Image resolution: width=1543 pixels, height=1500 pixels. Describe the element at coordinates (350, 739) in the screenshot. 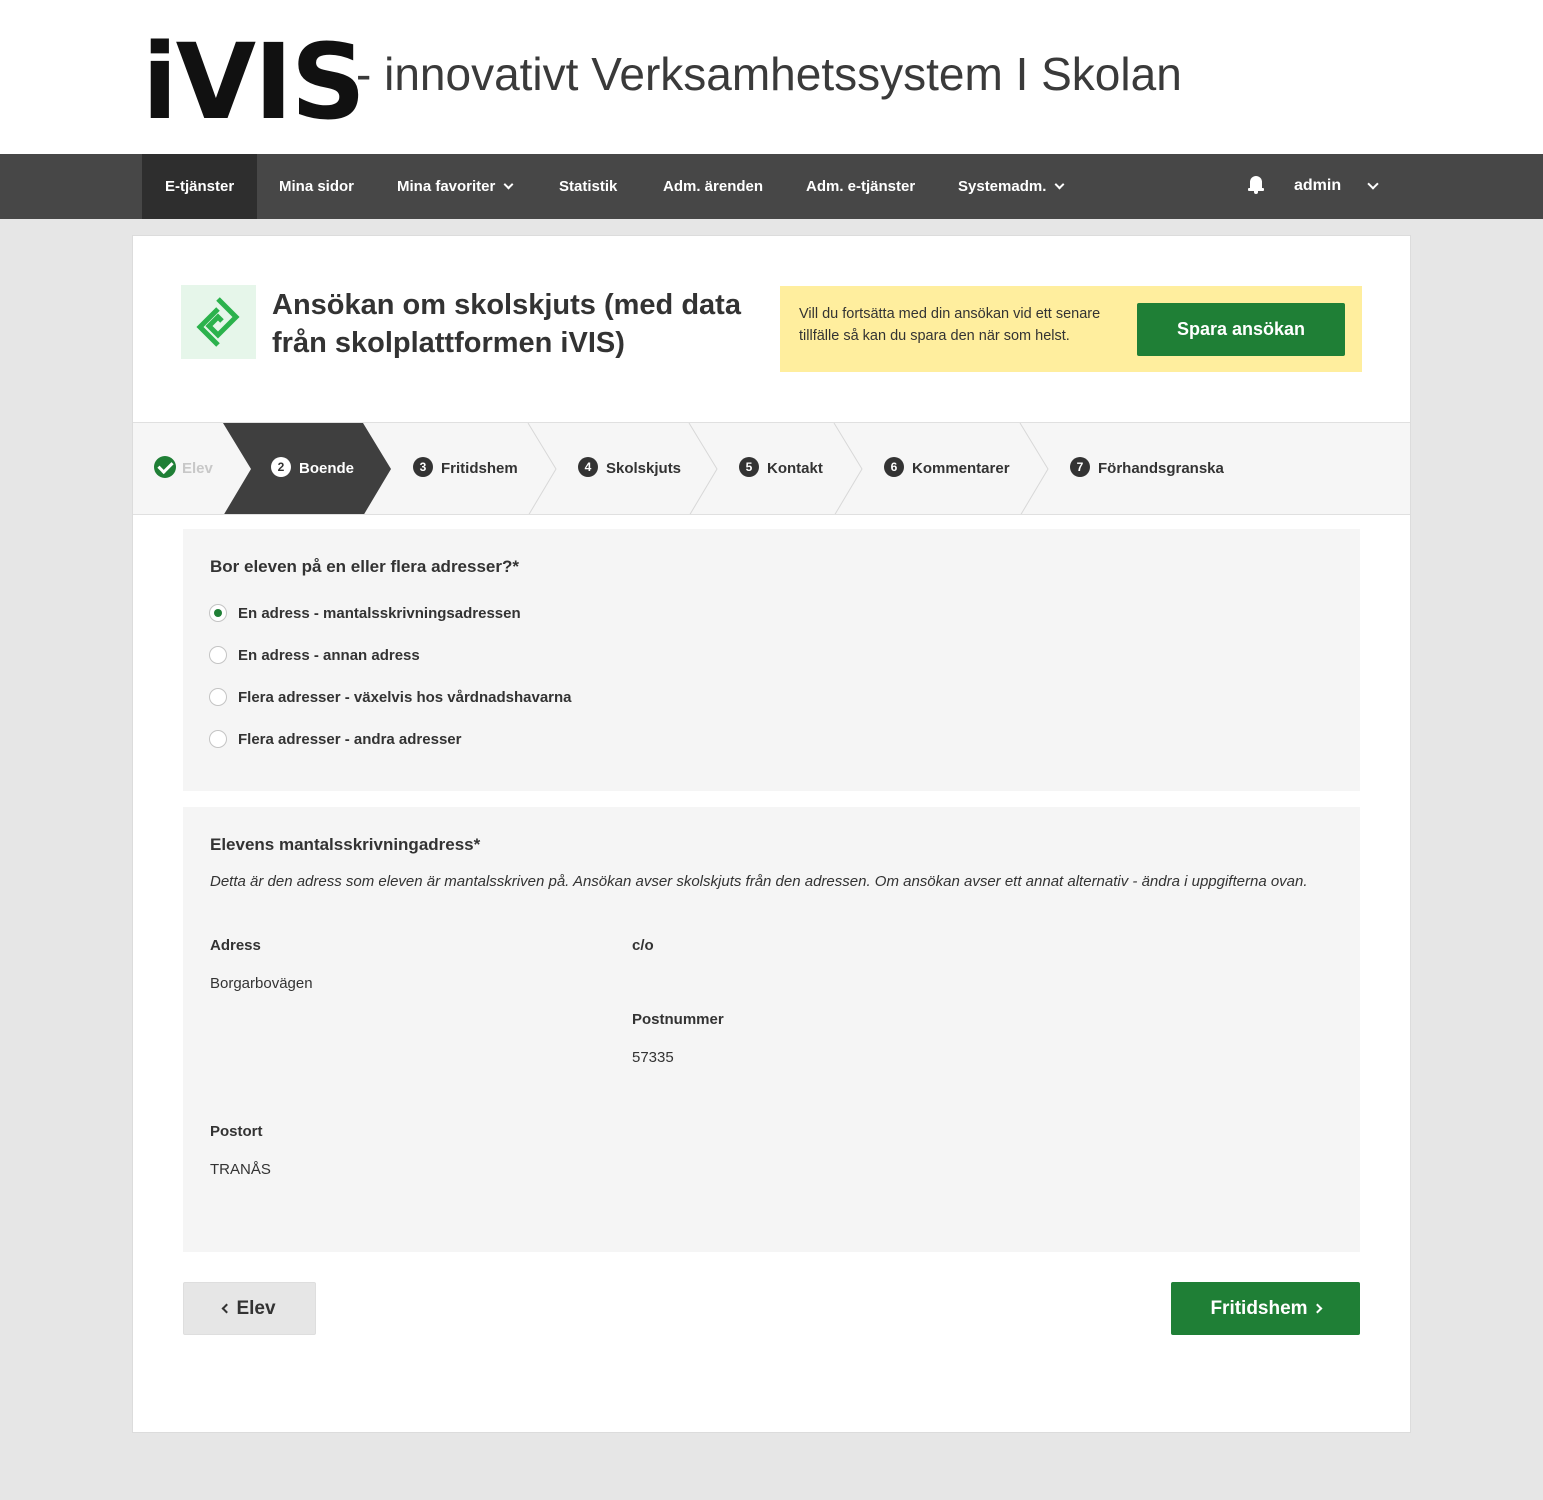

I see `radio-label: Flera adresser - andra adresser` at that location.